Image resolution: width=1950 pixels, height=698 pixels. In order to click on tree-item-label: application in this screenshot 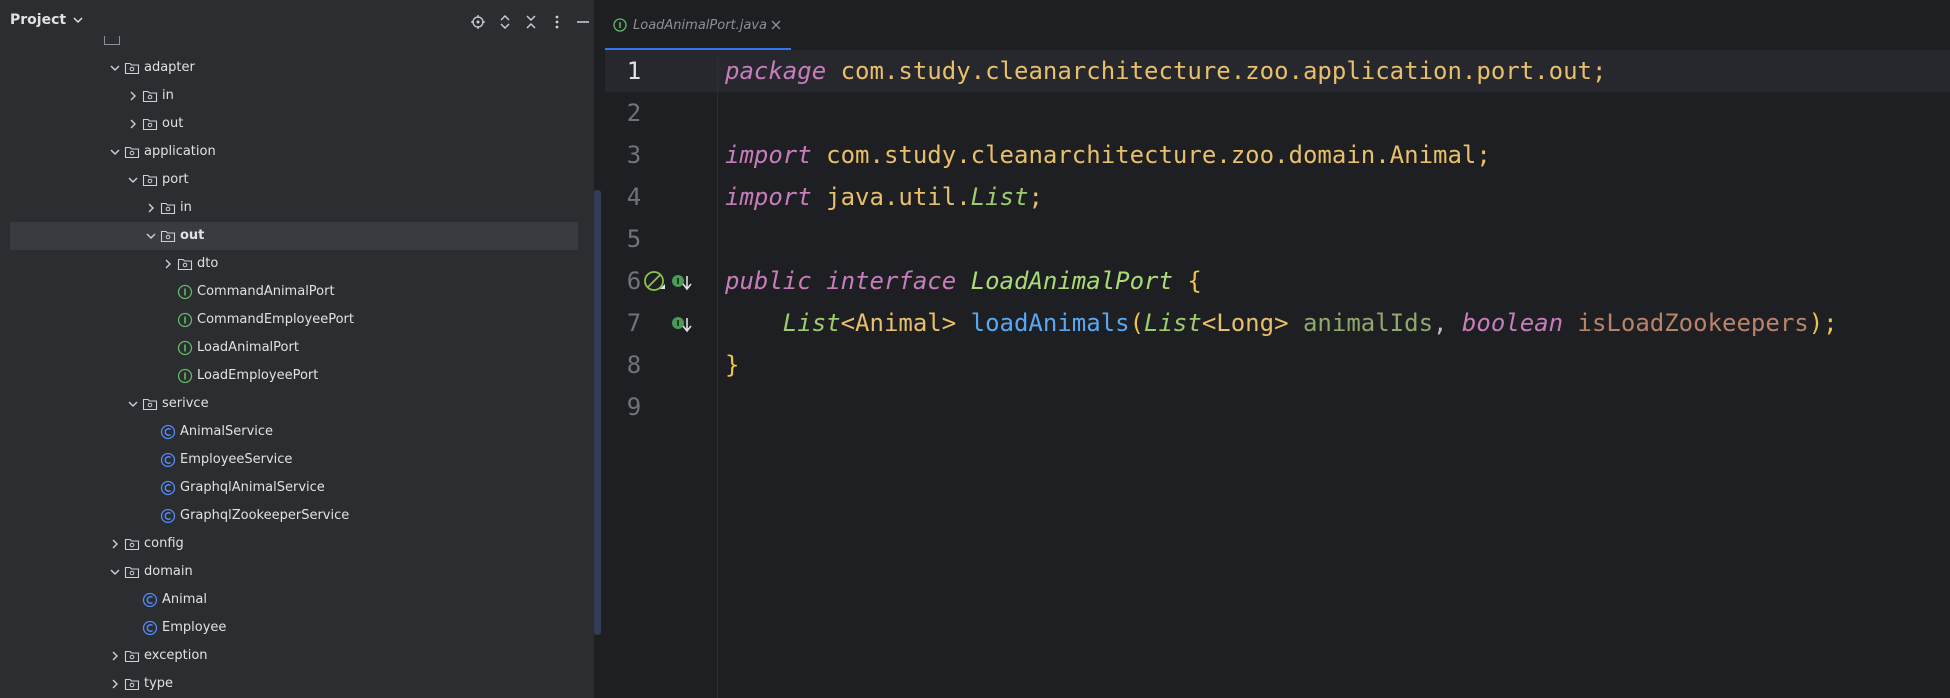, I will do `click(180, 151)`.